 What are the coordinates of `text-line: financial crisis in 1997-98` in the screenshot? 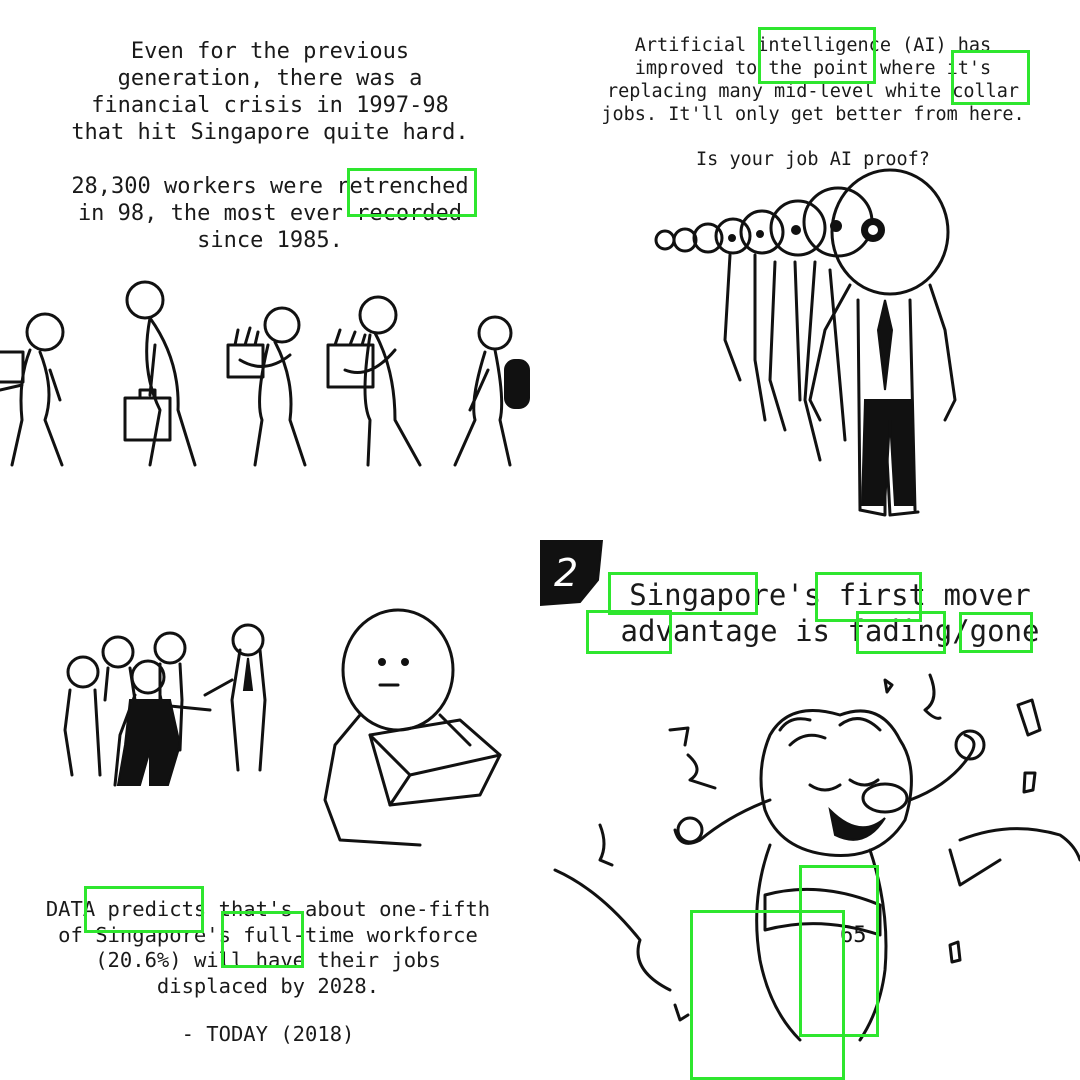 It's located at (270, 105).